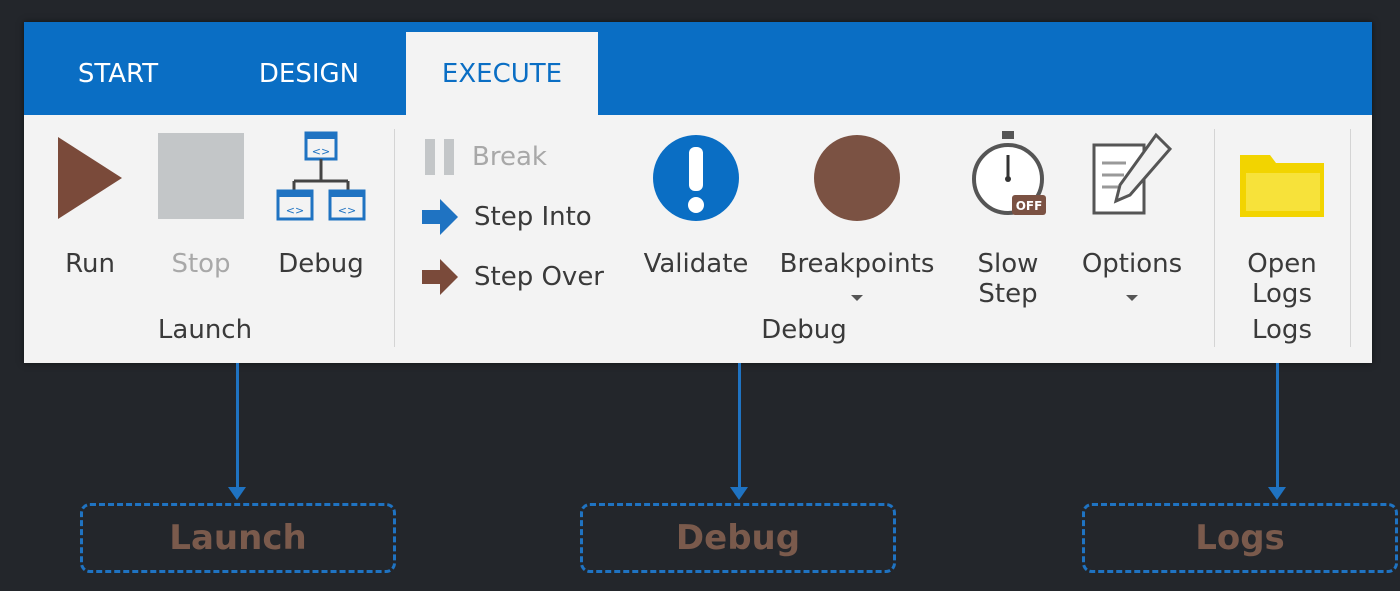 This screenshot has width=1400, height=591. I want to click on open-logs-label-line2: Logs, so click(1282, 294).